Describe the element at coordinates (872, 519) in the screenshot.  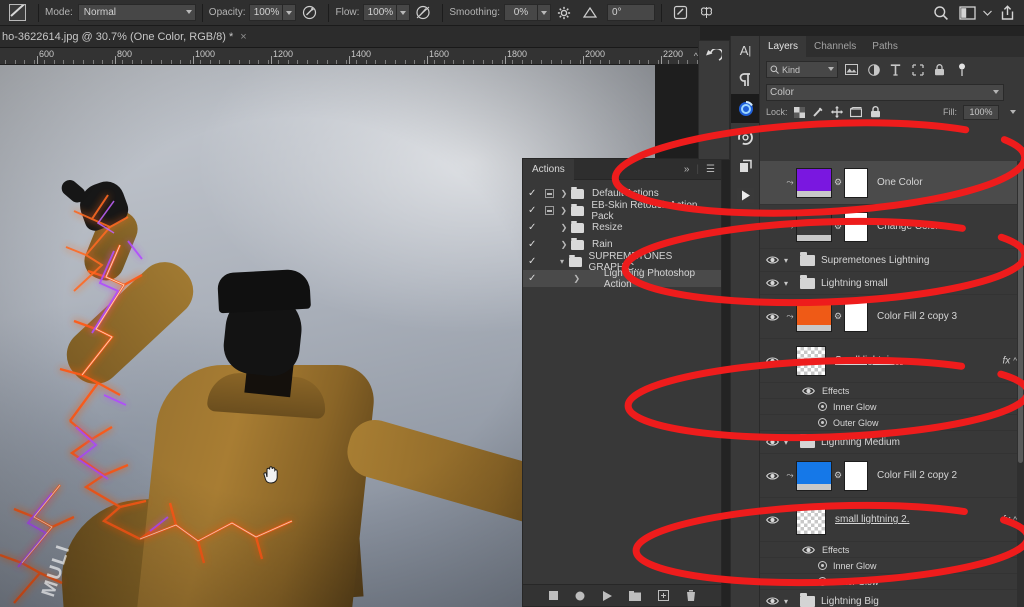
I see `layer-name: small lightning 2.` at that location.